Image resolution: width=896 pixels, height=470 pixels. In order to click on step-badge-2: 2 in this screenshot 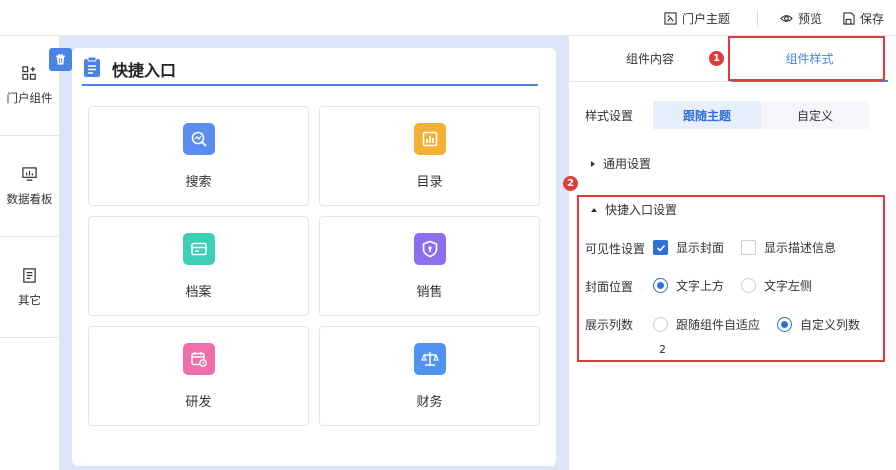, I will do `click(570, 183)`.